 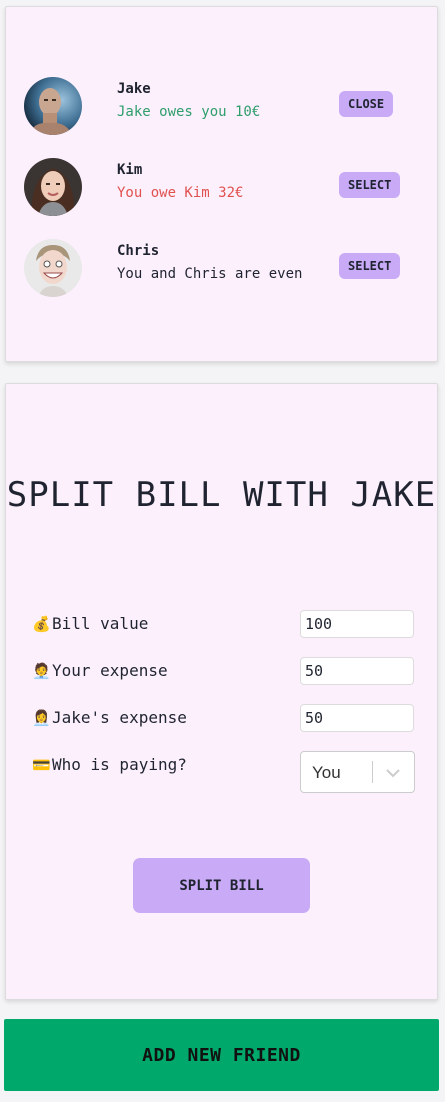 I want to click on your-expense-row: 🧑‍💼Your expense, so click(x=224, y=672).